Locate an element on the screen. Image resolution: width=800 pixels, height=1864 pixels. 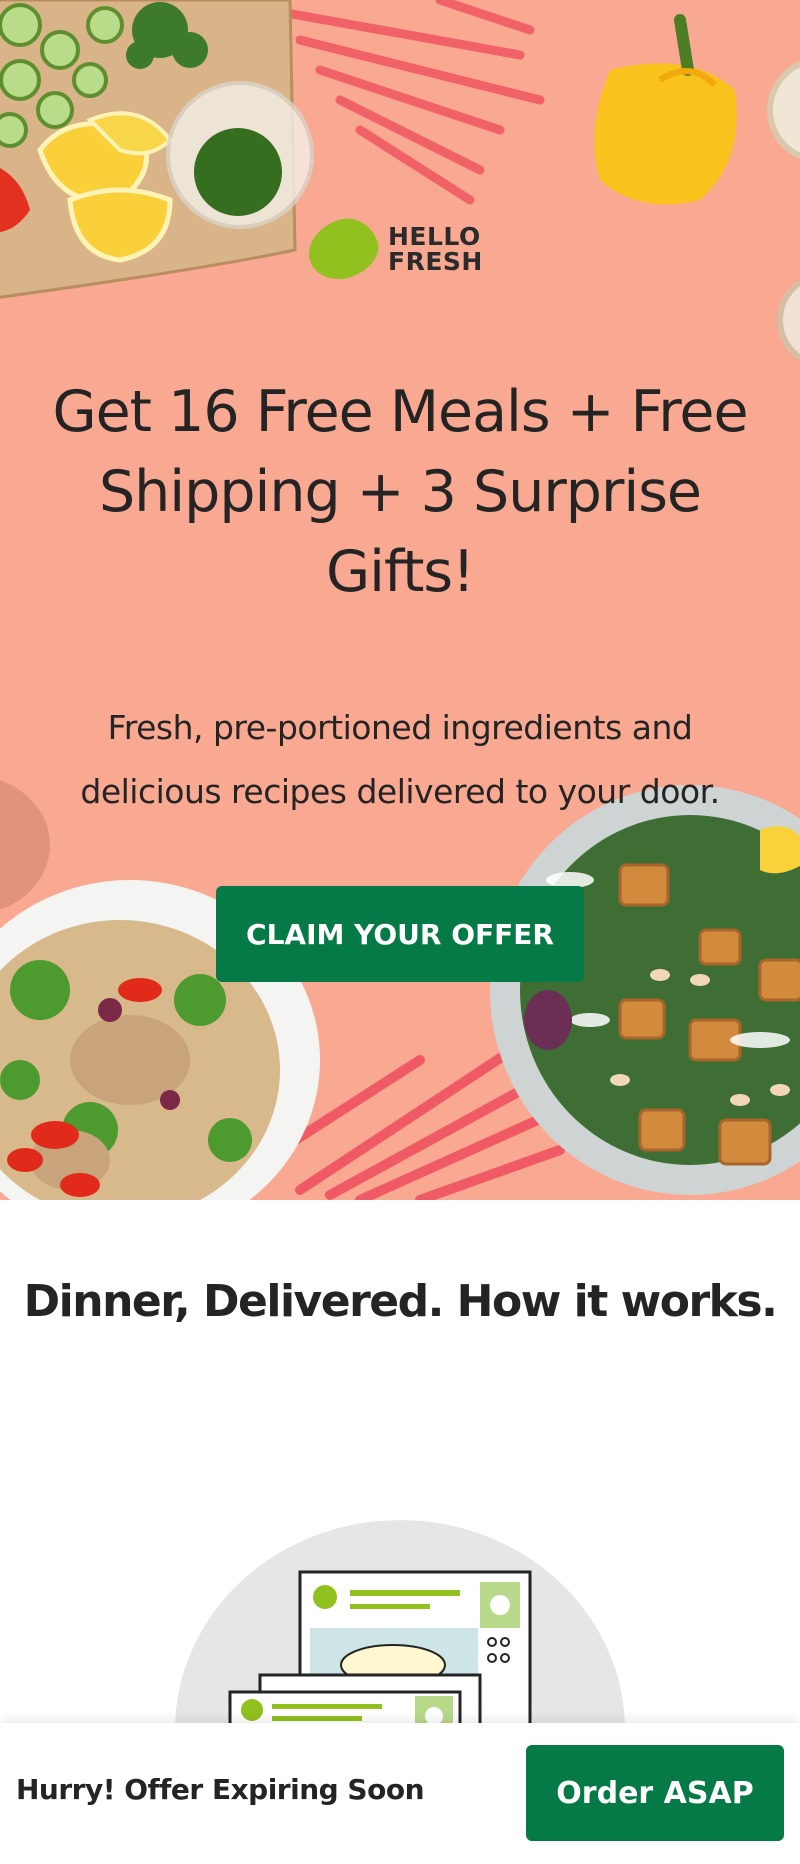
order-asap-button: Order ASAP is located at coordinates (655, 1793).